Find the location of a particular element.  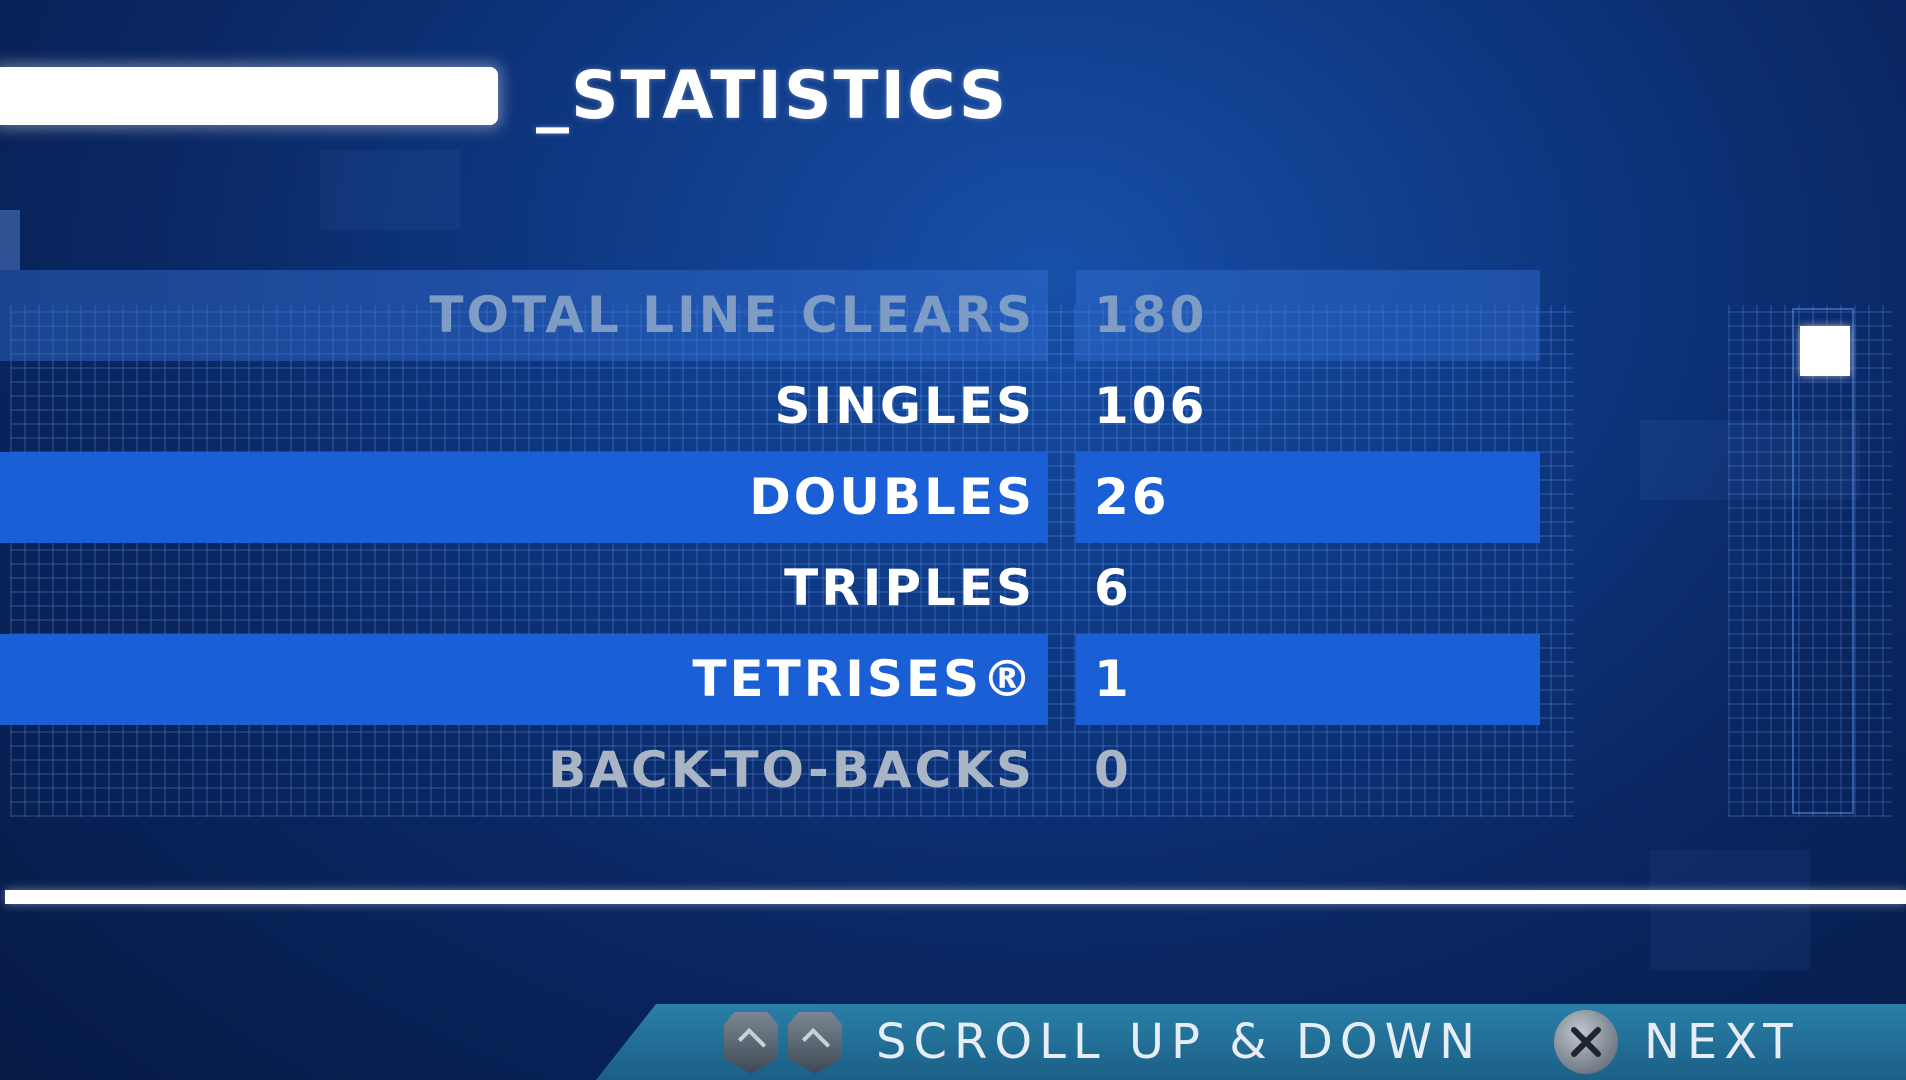

page-title: _STATISTICS is located at coordinates (772, 95).